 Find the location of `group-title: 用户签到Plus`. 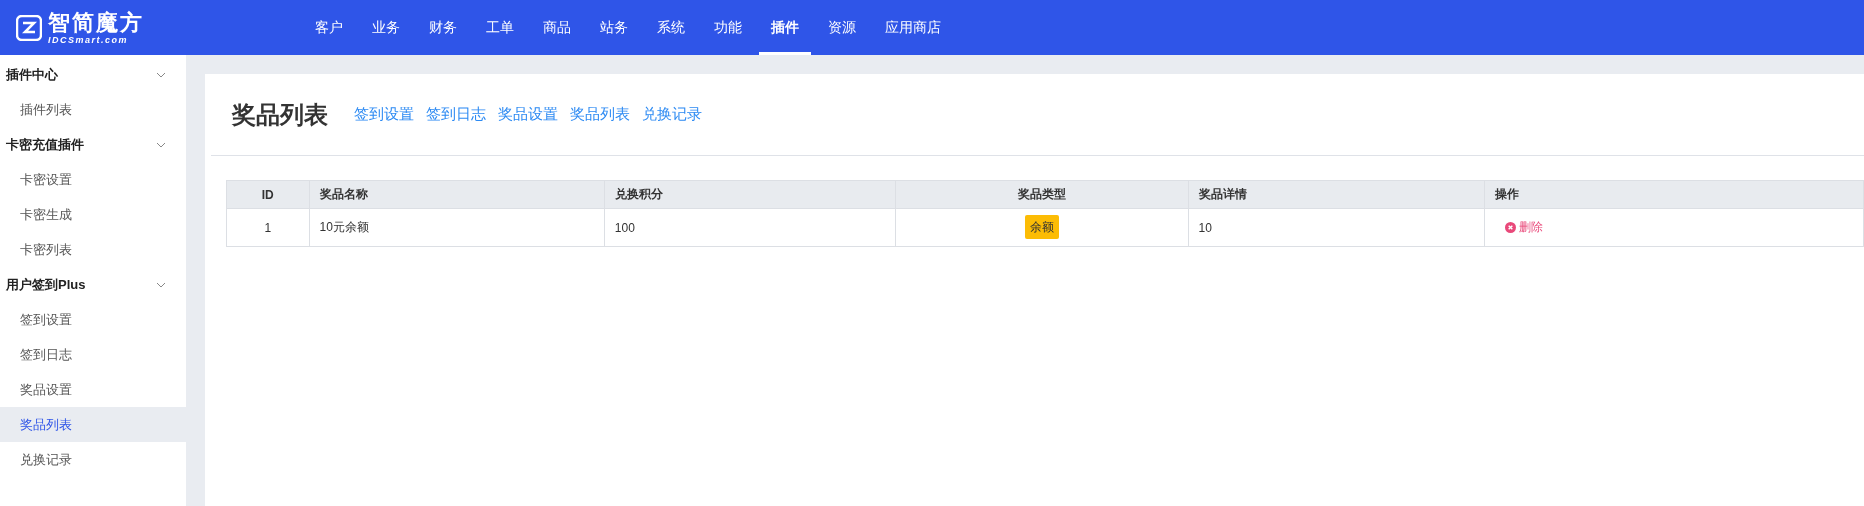

group-title: 用户签到Plus is located at coordinates (46, 284).